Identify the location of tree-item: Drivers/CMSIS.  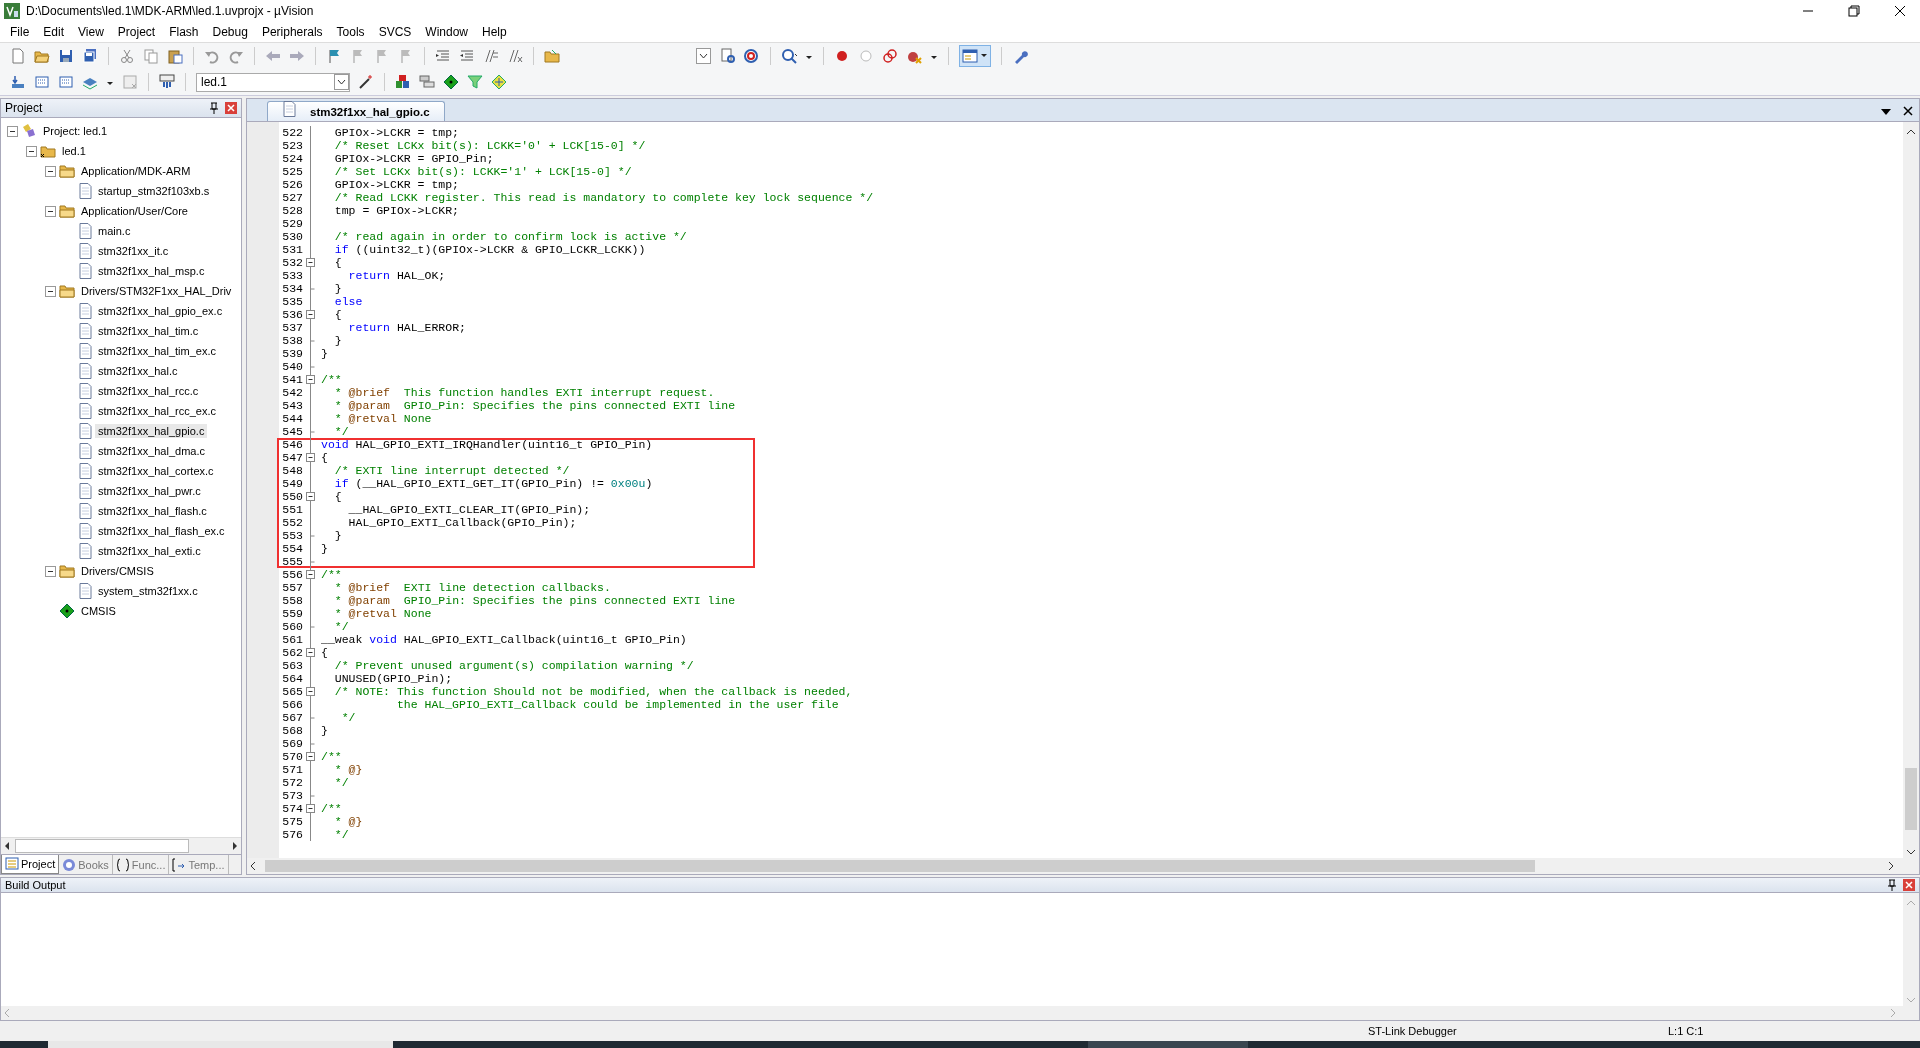
(117, 571).